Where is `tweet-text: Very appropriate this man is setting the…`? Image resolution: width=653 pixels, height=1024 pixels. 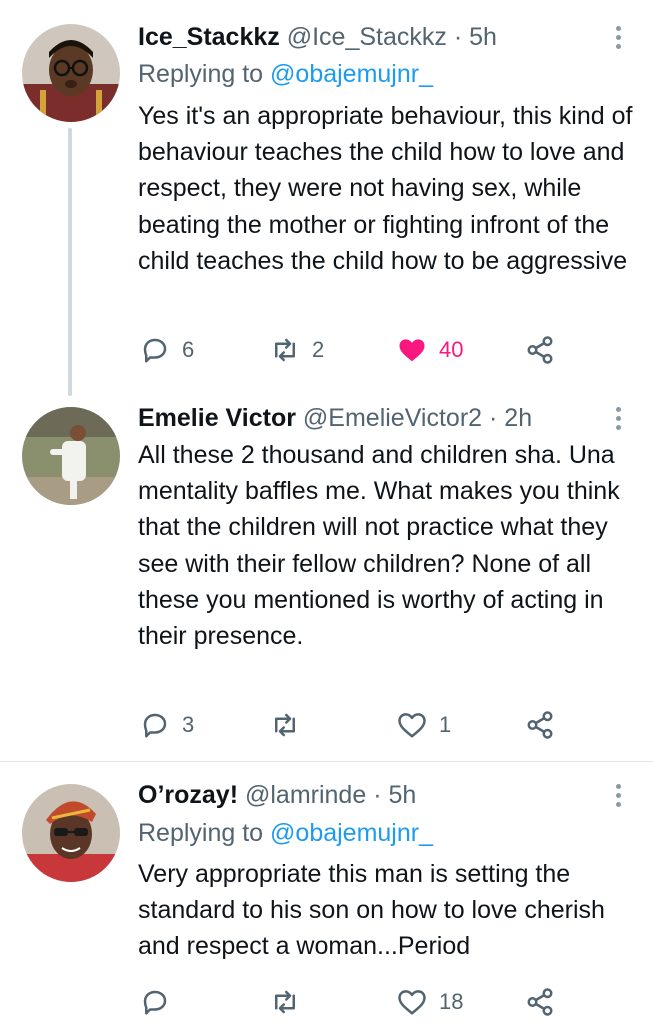
tweet-text: Very appropriate this man is setting the… is located at coordinates (371, 910).